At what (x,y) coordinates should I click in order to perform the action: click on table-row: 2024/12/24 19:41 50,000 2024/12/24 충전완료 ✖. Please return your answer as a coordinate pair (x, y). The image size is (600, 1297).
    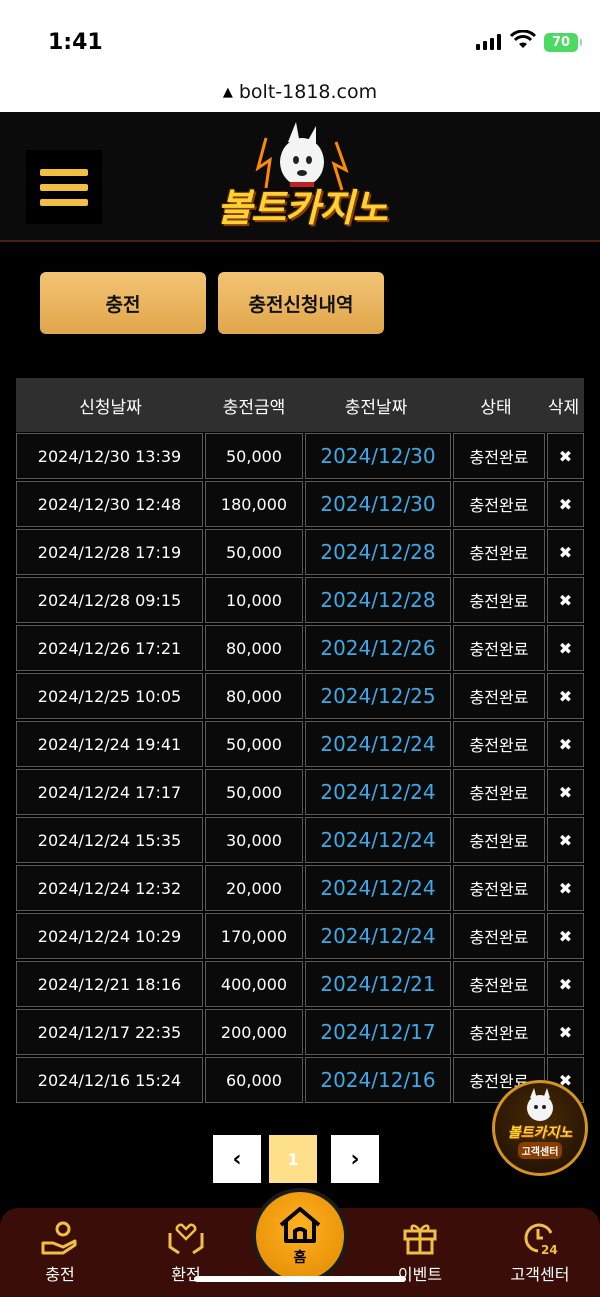
    Looking at the image, I should click on (300, 745).